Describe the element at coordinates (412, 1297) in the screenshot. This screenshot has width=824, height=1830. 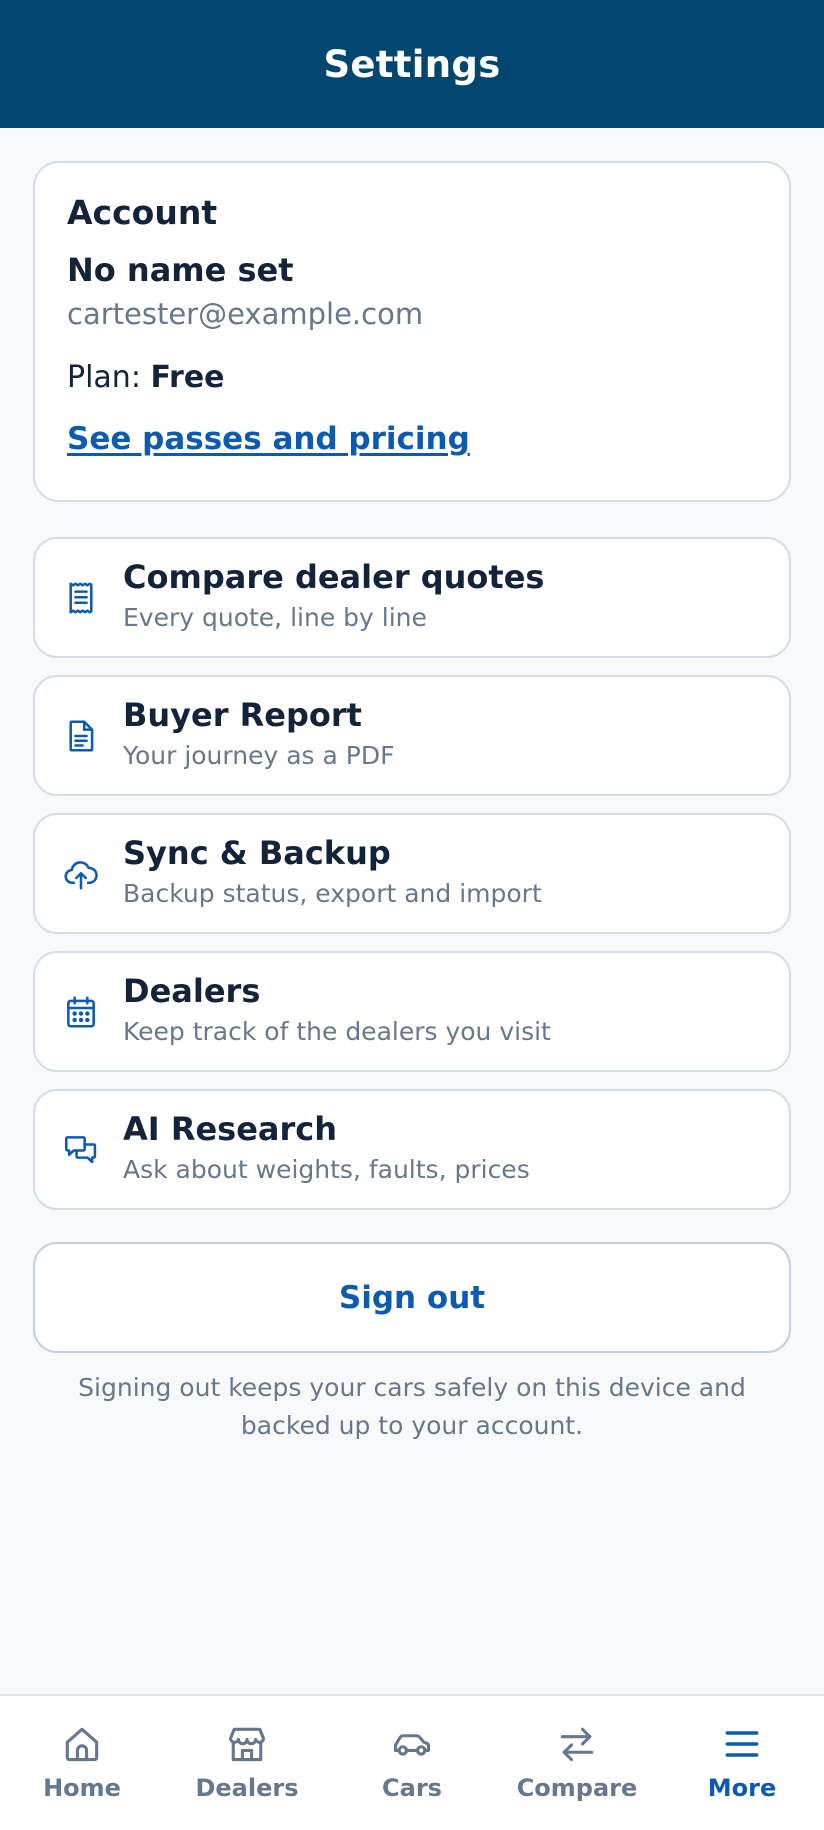
I see `sign-out-button: Sign out` at that location.